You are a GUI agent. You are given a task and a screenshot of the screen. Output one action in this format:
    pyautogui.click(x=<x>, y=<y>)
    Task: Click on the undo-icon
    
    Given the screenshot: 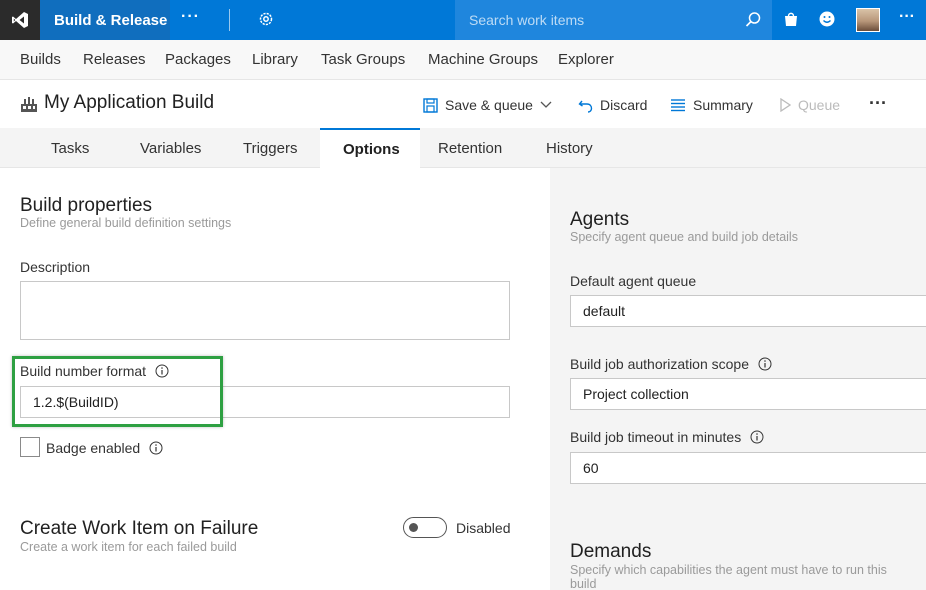 What is the action you would take?
    pyautogui.click(x=585, y=106)
    